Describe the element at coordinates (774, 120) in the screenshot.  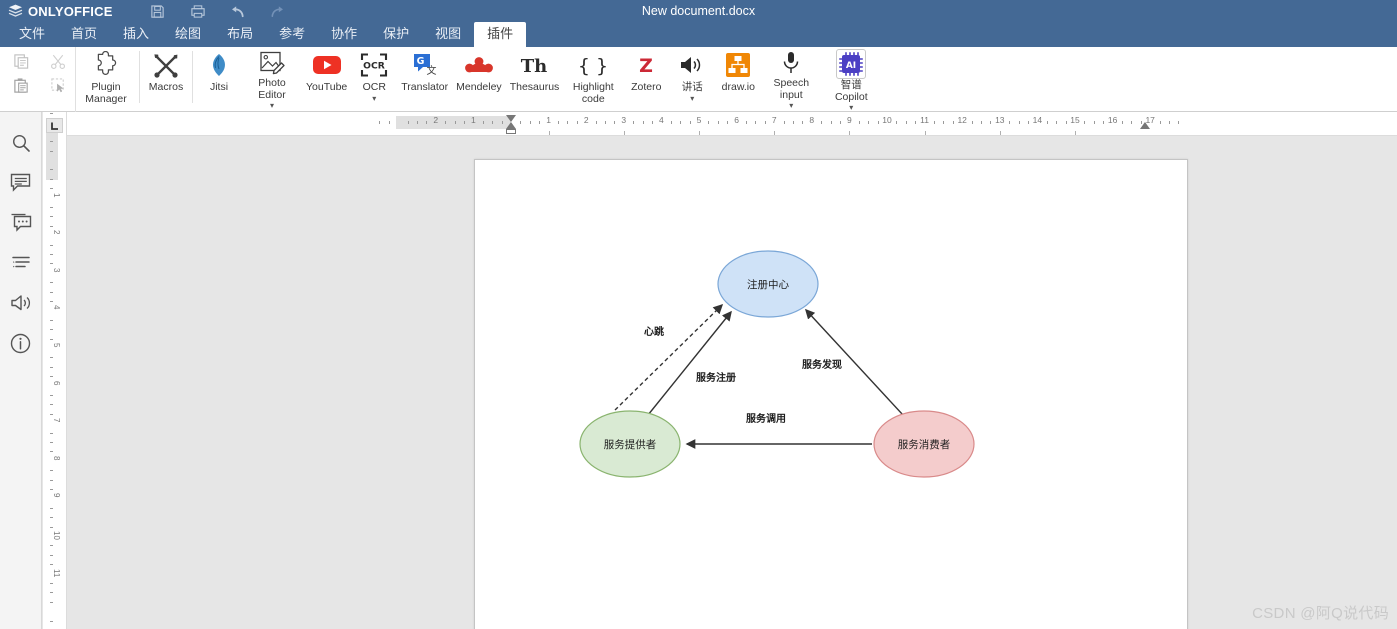
I see `hruler-number: 7` at that location.